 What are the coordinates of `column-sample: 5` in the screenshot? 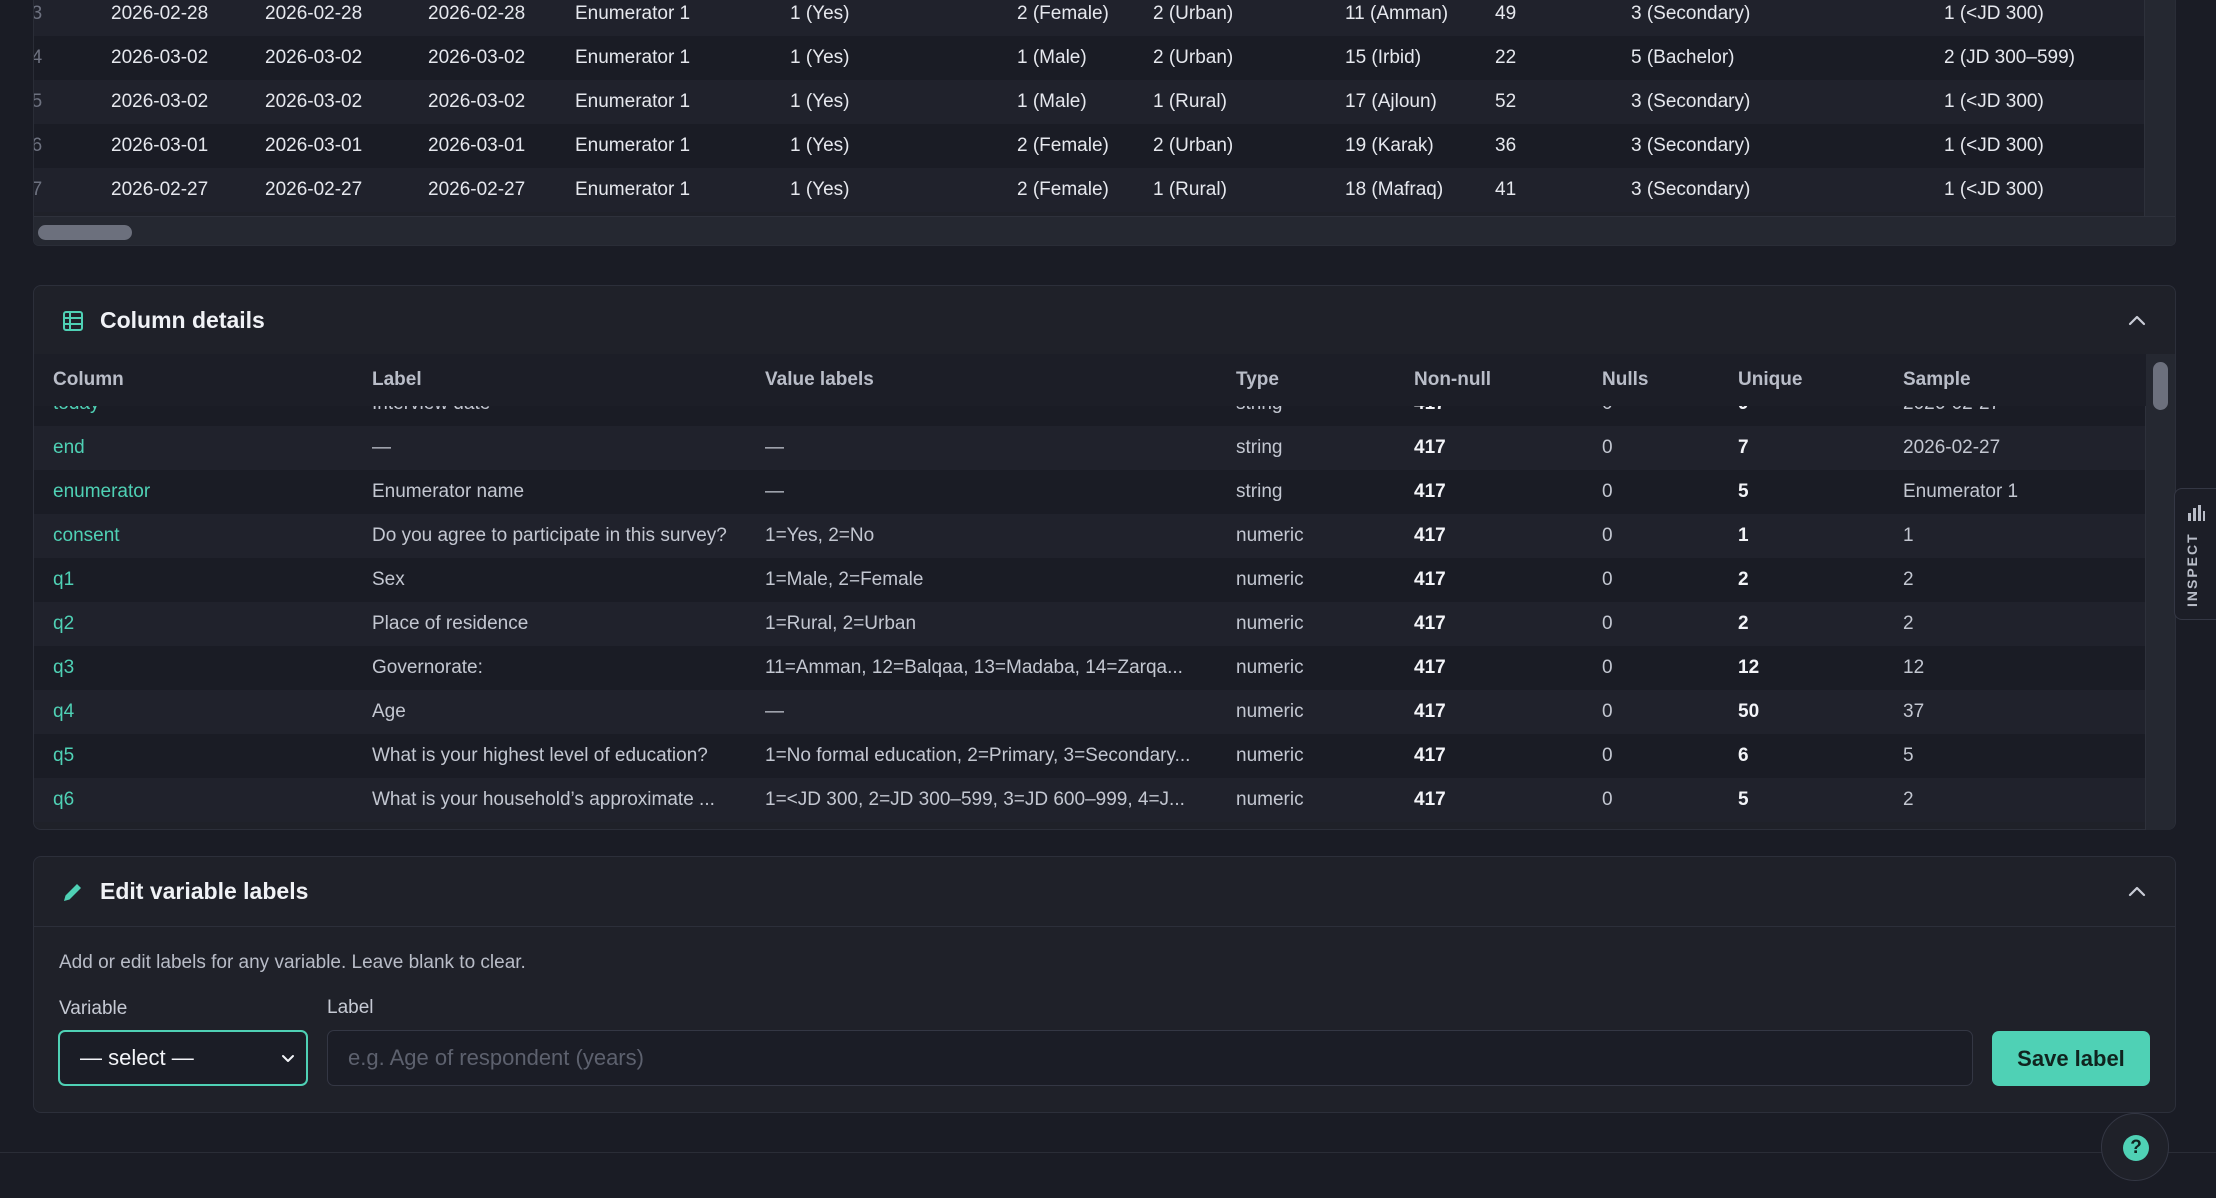 It's located at (1908, 755).